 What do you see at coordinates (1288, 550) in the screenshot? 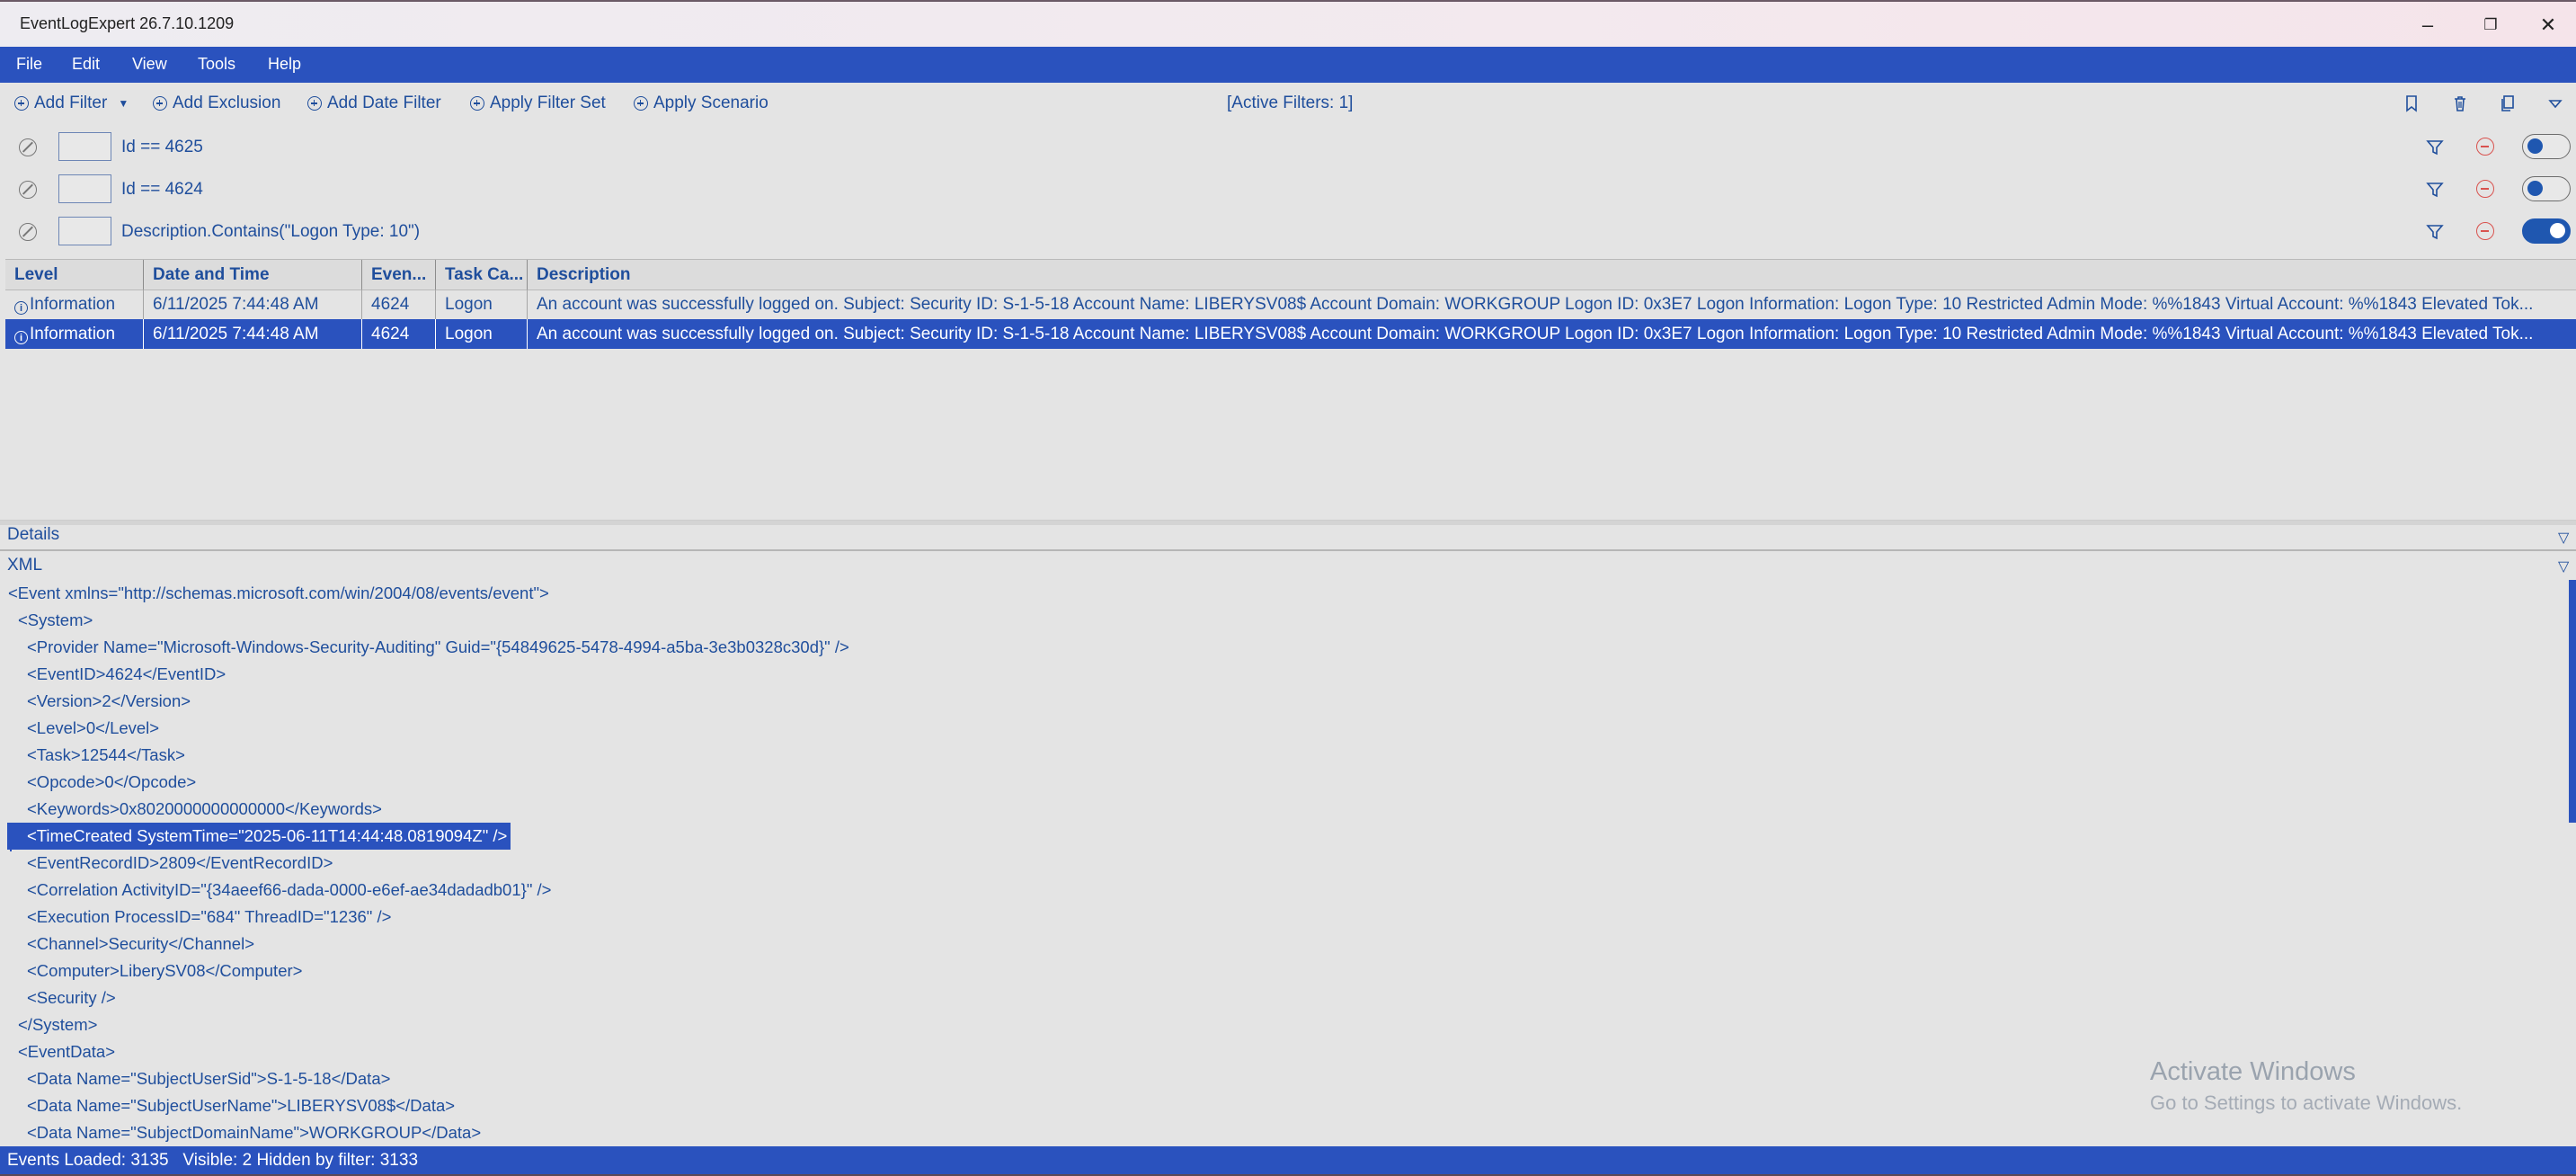
I see `details-divider` at bounding box center [1288, 550].